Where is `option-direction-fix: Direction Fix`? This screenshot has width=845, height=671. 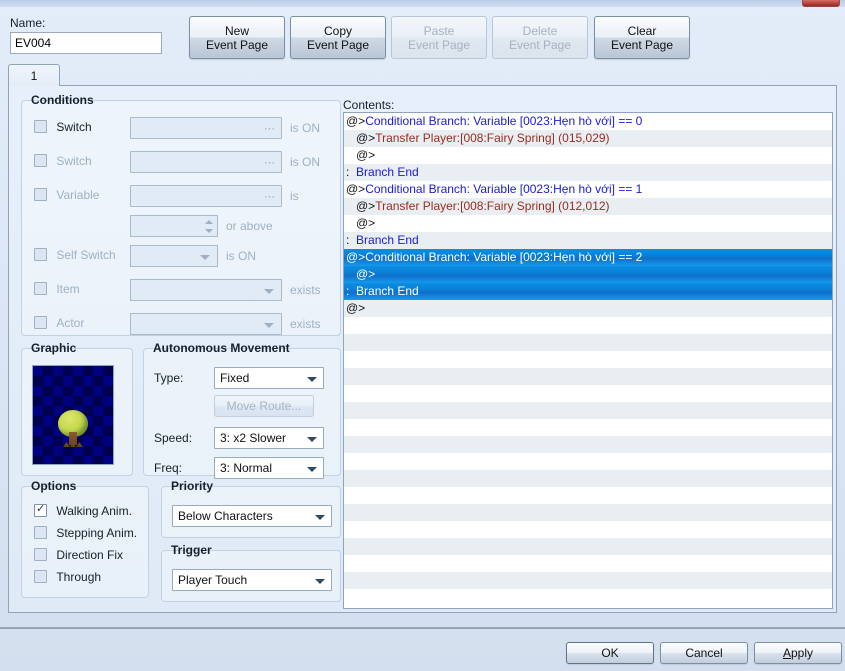
option-direction-fix: Direction Fix is located at coordinates (78, 557).